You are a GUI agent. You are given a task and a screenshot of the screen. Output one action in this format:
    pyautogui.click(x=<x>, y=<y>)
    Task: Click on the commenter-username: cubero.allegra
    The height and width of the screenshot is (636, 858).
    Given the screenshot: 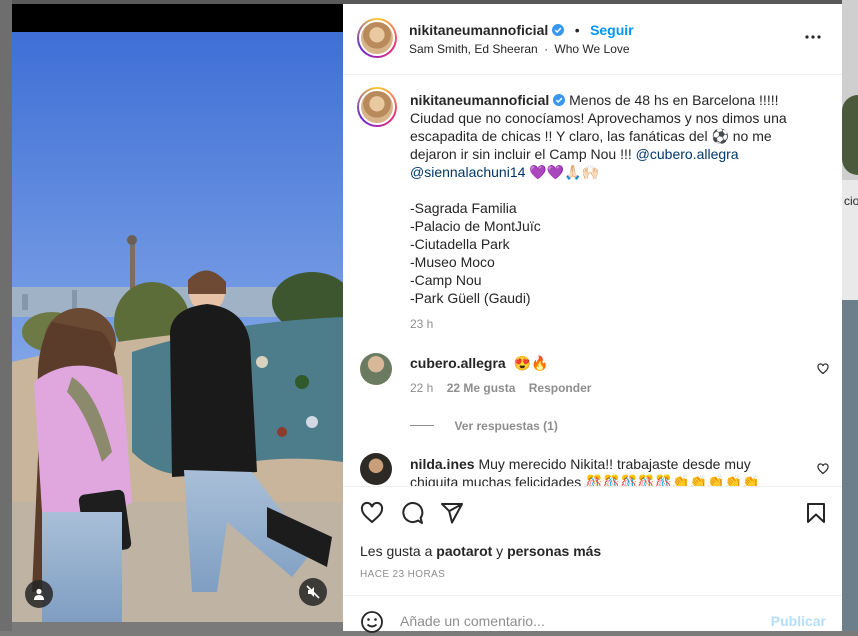 What is the action you would take?
    pyautogui.click(x=458, y=363)
    